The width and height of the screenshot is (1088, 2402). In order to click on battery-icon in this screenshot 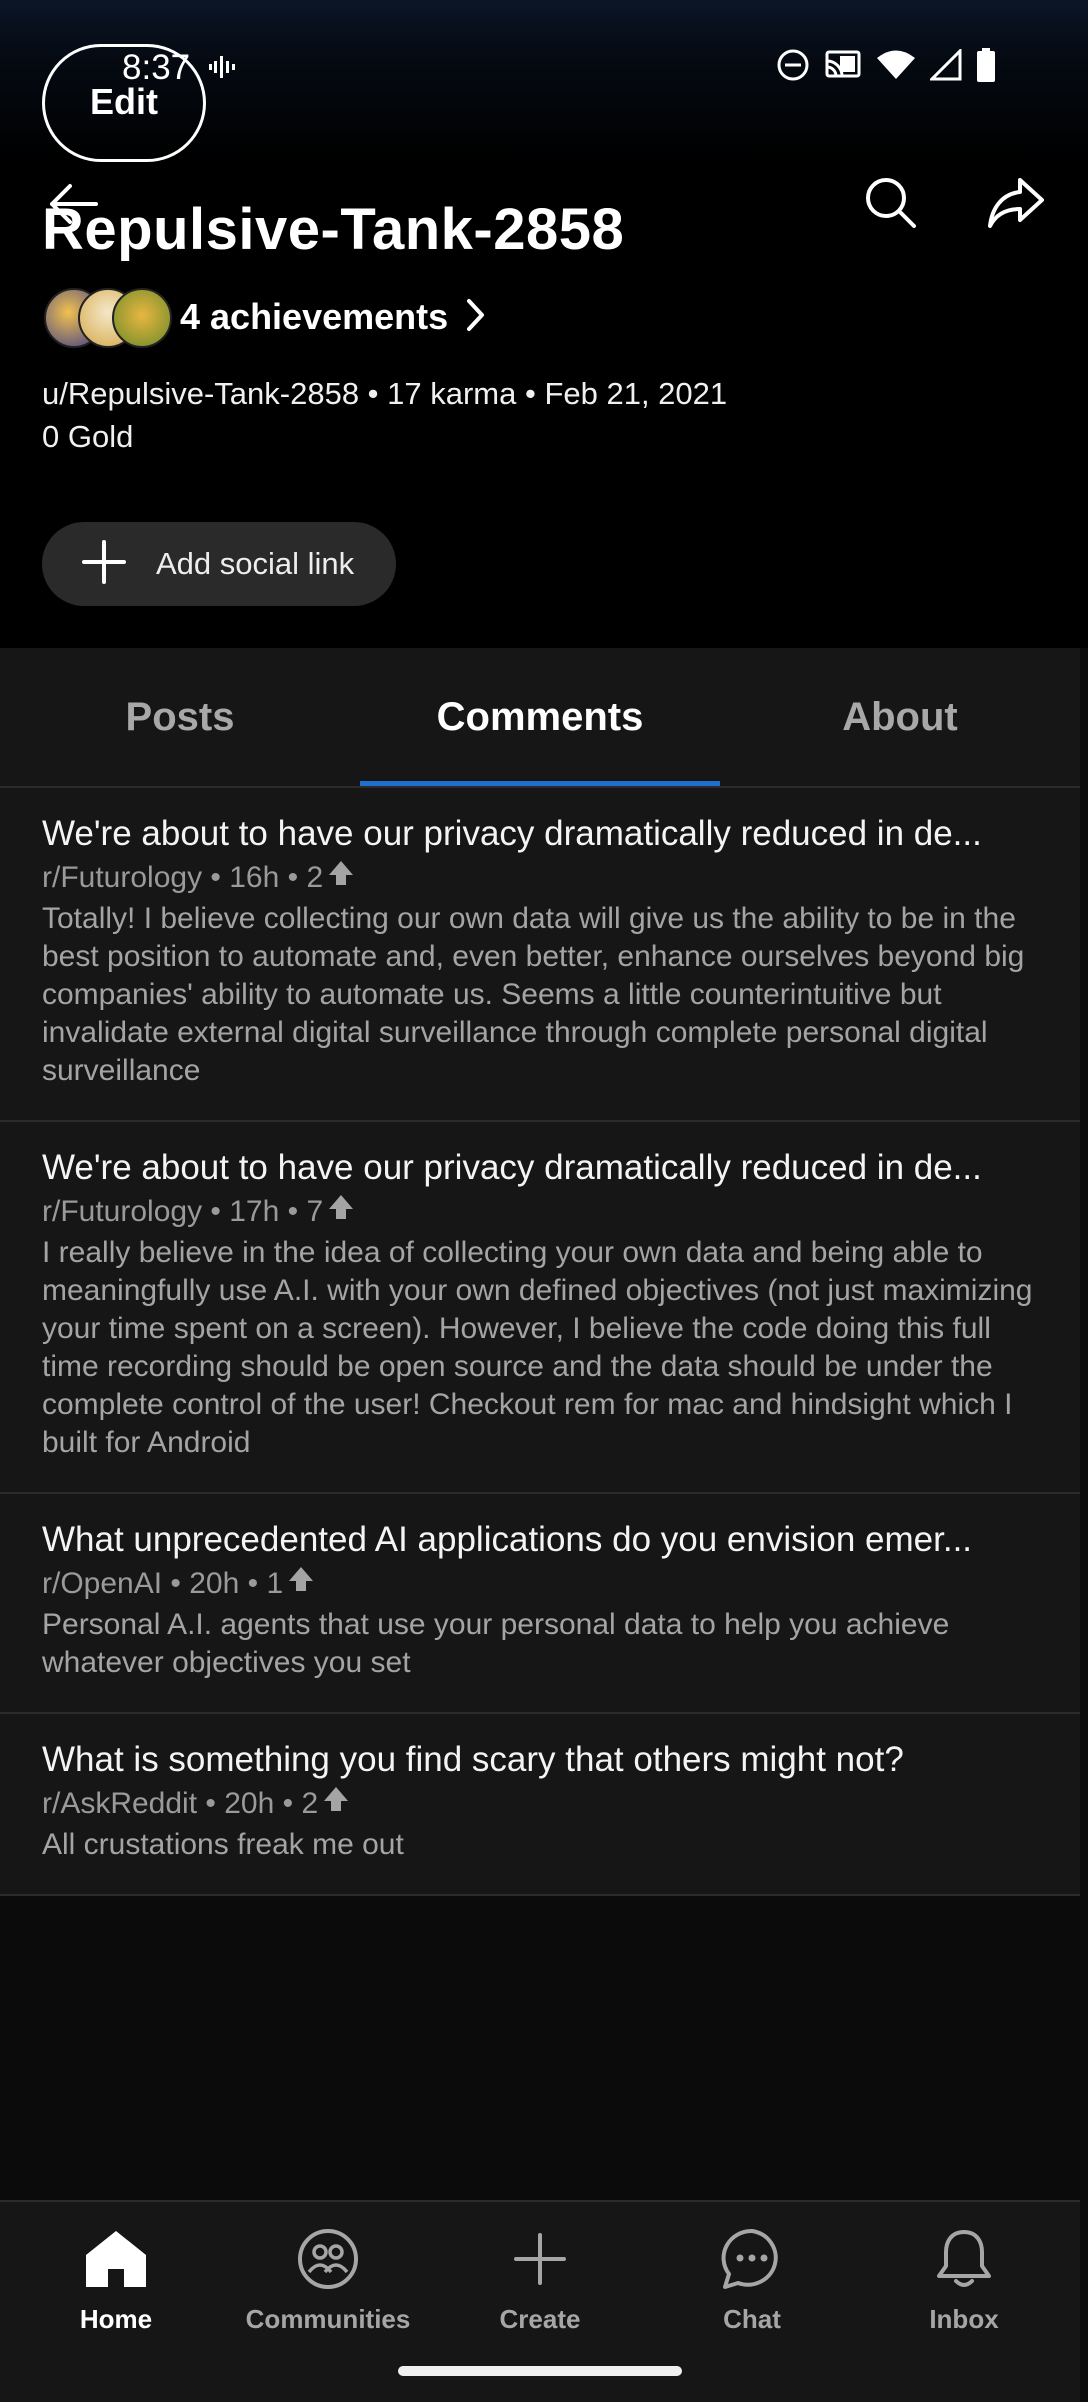, I will do `click(986, 67)`.